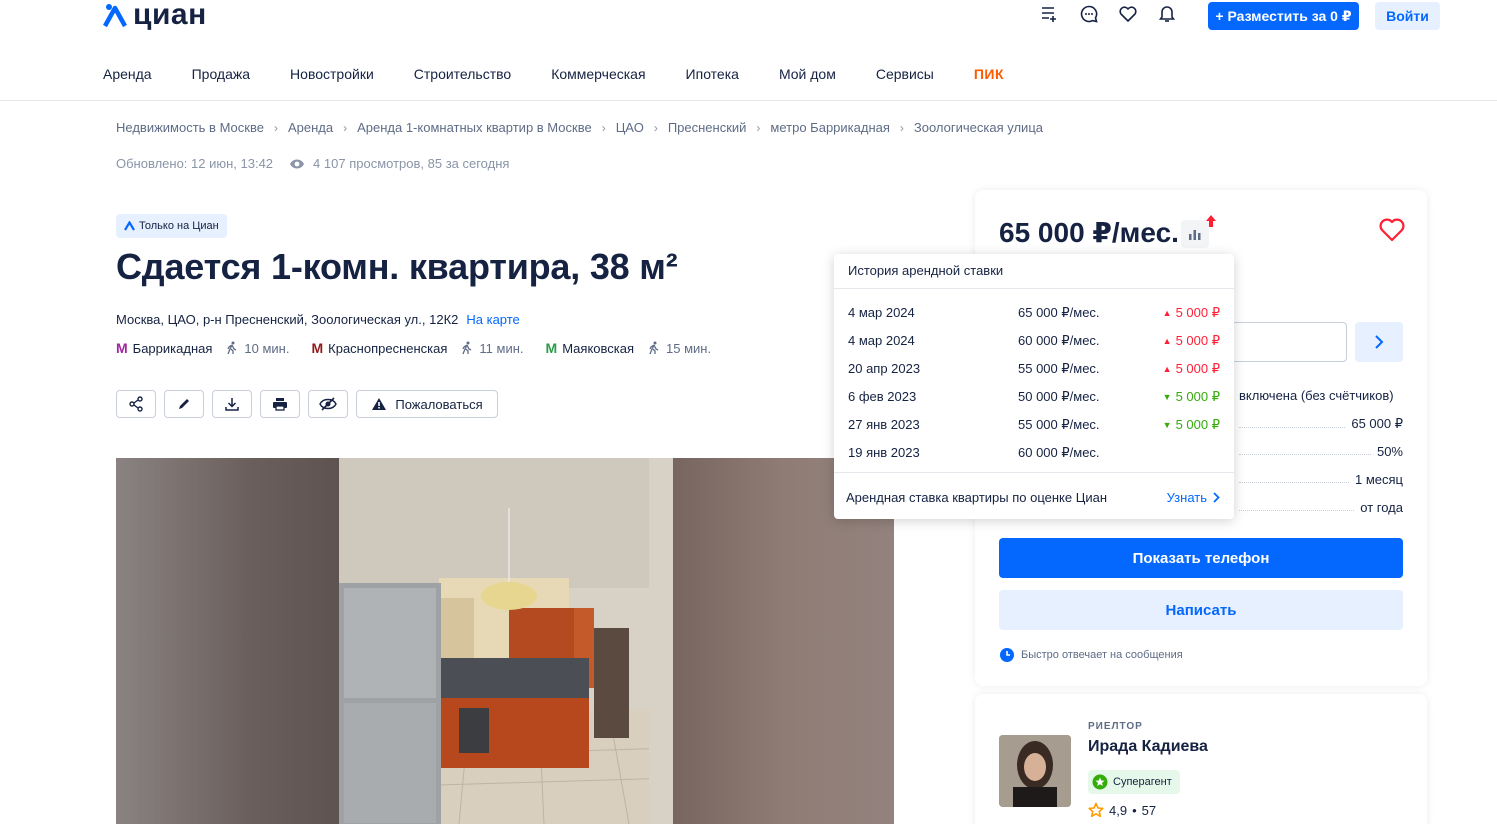 This screenshot has width=1497, height=824. I want to click on breadcrumb-item: Пресненский, so click(707, 127).